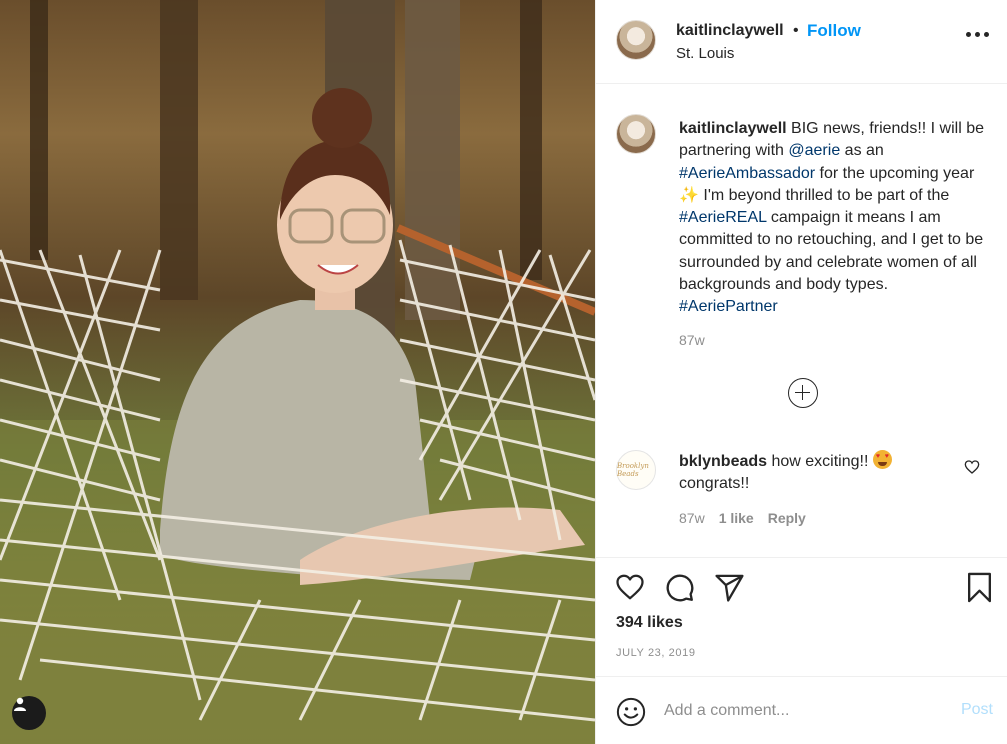 Image resolution: width=1007 pixels, height=744 pixels. I want to click on follow-button: Follow, so click(834, 31).